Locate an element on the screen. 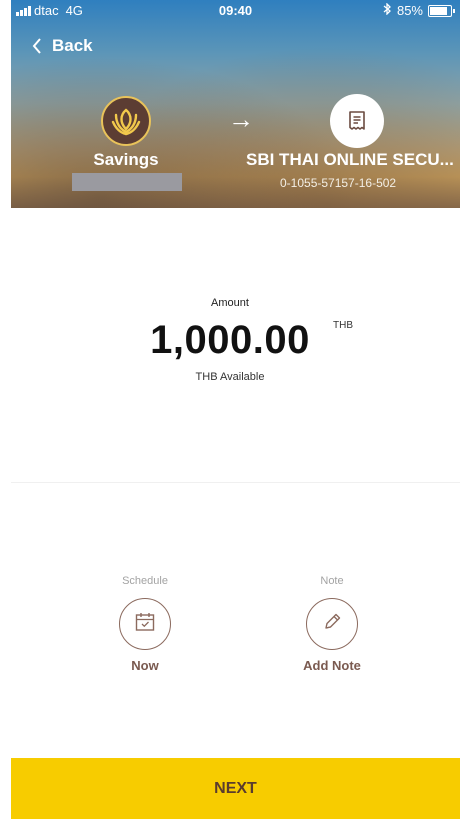 The width and height of the screenshot is (460, 819). schedule-button is located at coordinates (145, 624).